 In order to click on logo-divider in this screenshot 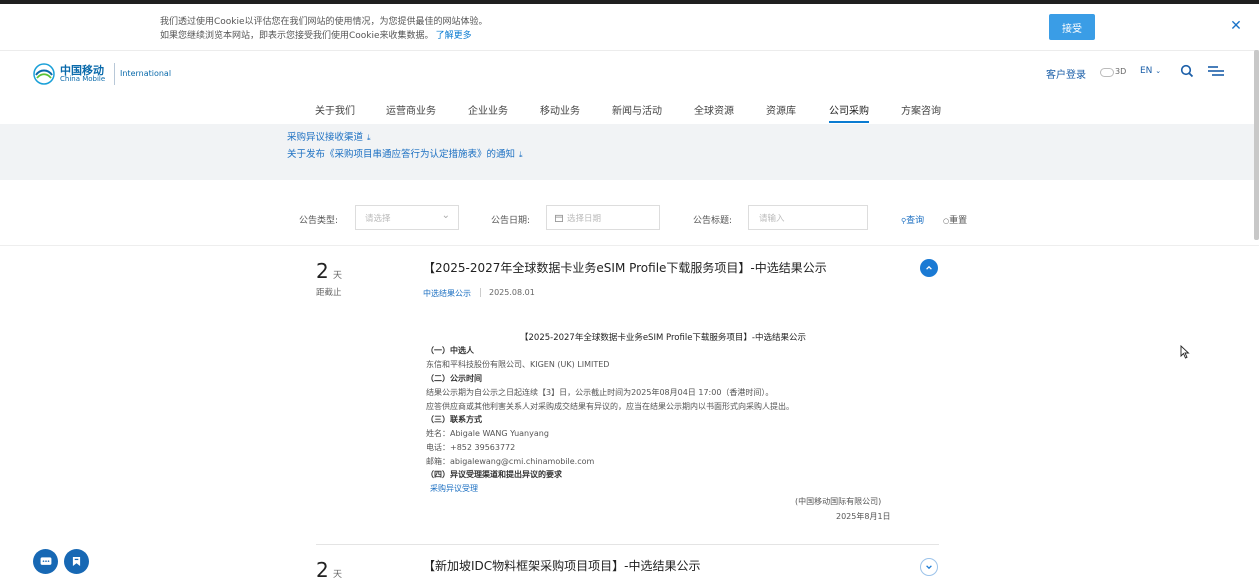, I will do `click(114, 74)`.